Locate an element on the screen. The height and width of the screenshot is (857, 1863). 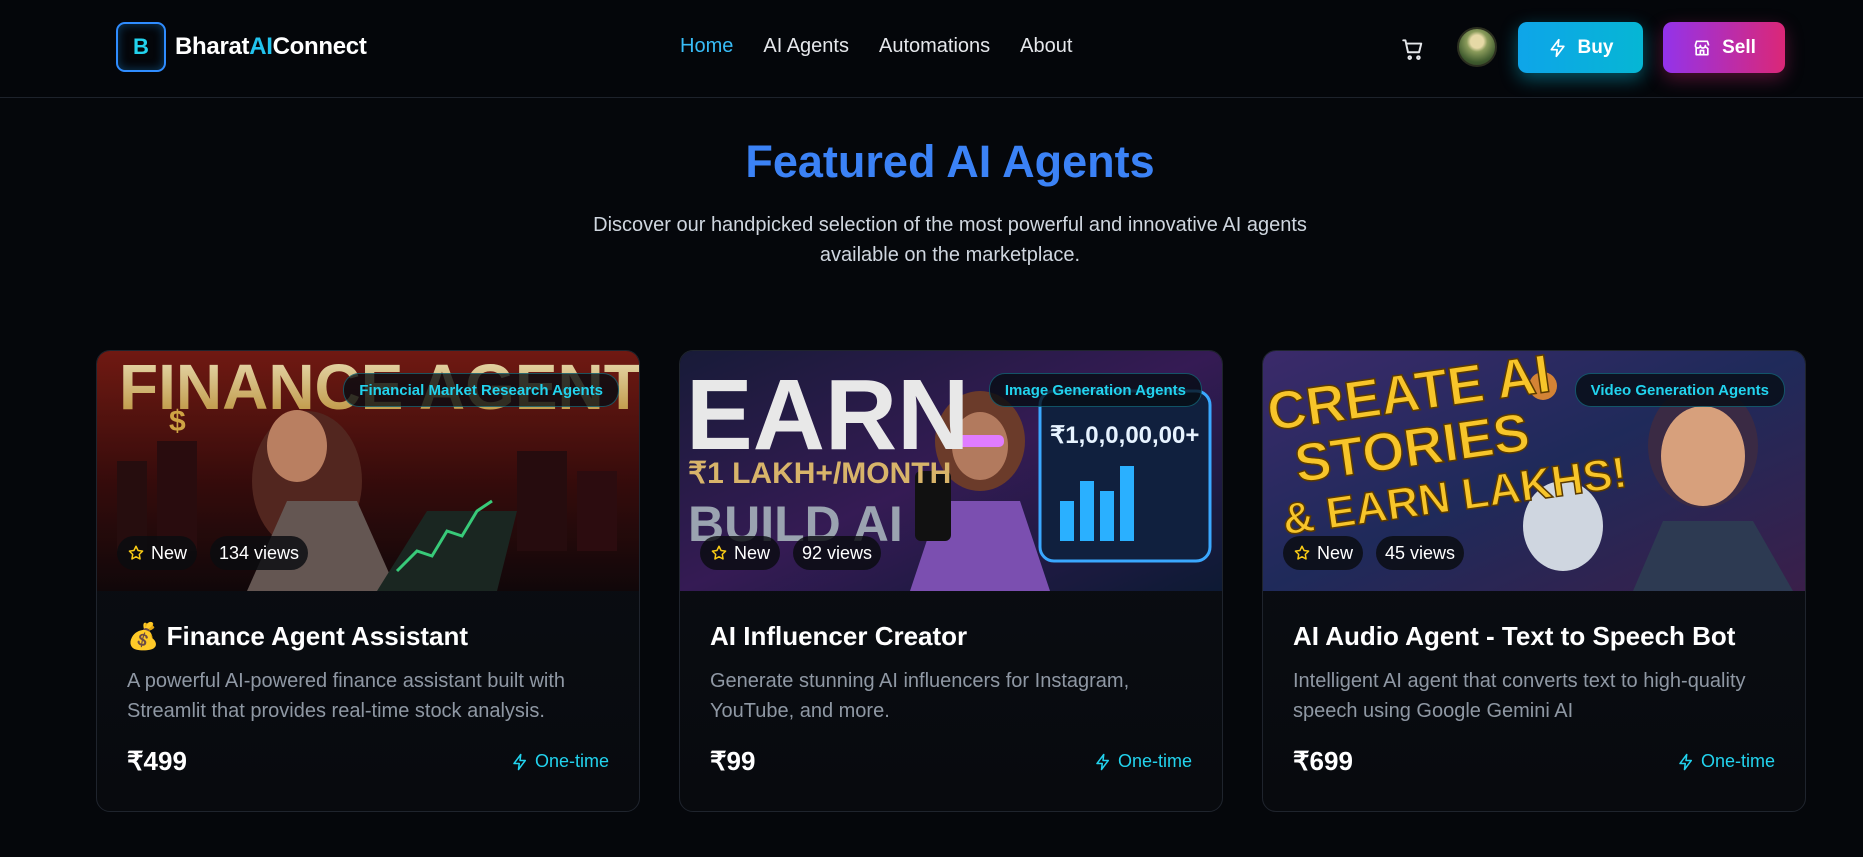
card-price: ₹499 is located at coordinates (157, 761).